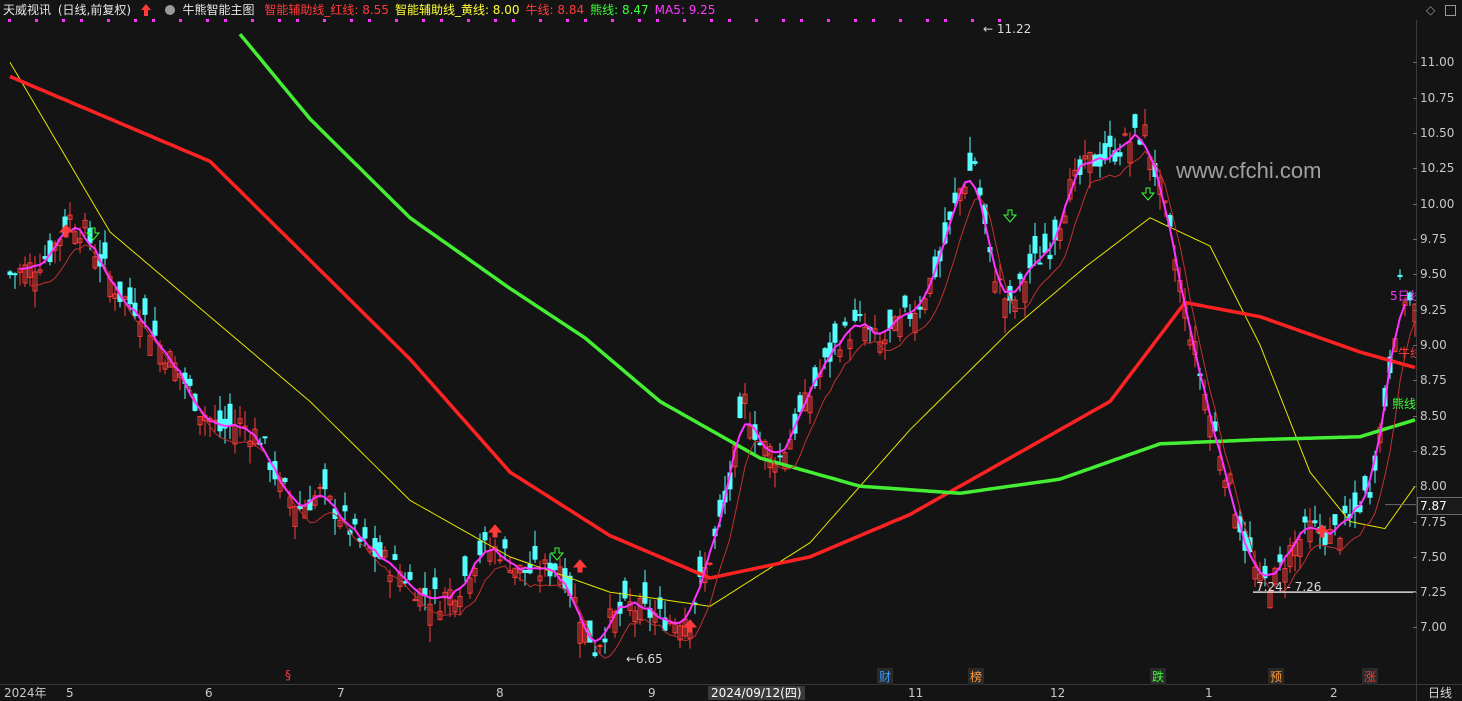 This screenshot has width=1462, height=701. Describe the element at coordinates (1403, 296) in the screenshot. I see `line-label-0: 5日线` at that location.